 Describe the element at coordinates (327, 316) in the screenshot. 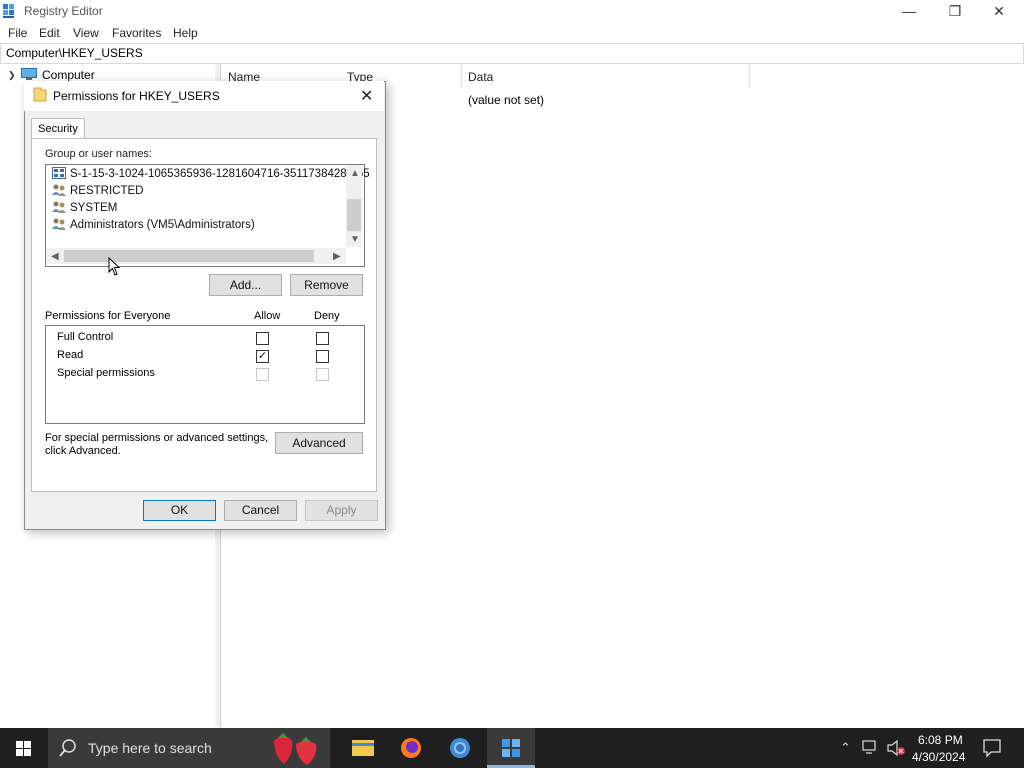

I see `deny-column-header: Deny` at that location.